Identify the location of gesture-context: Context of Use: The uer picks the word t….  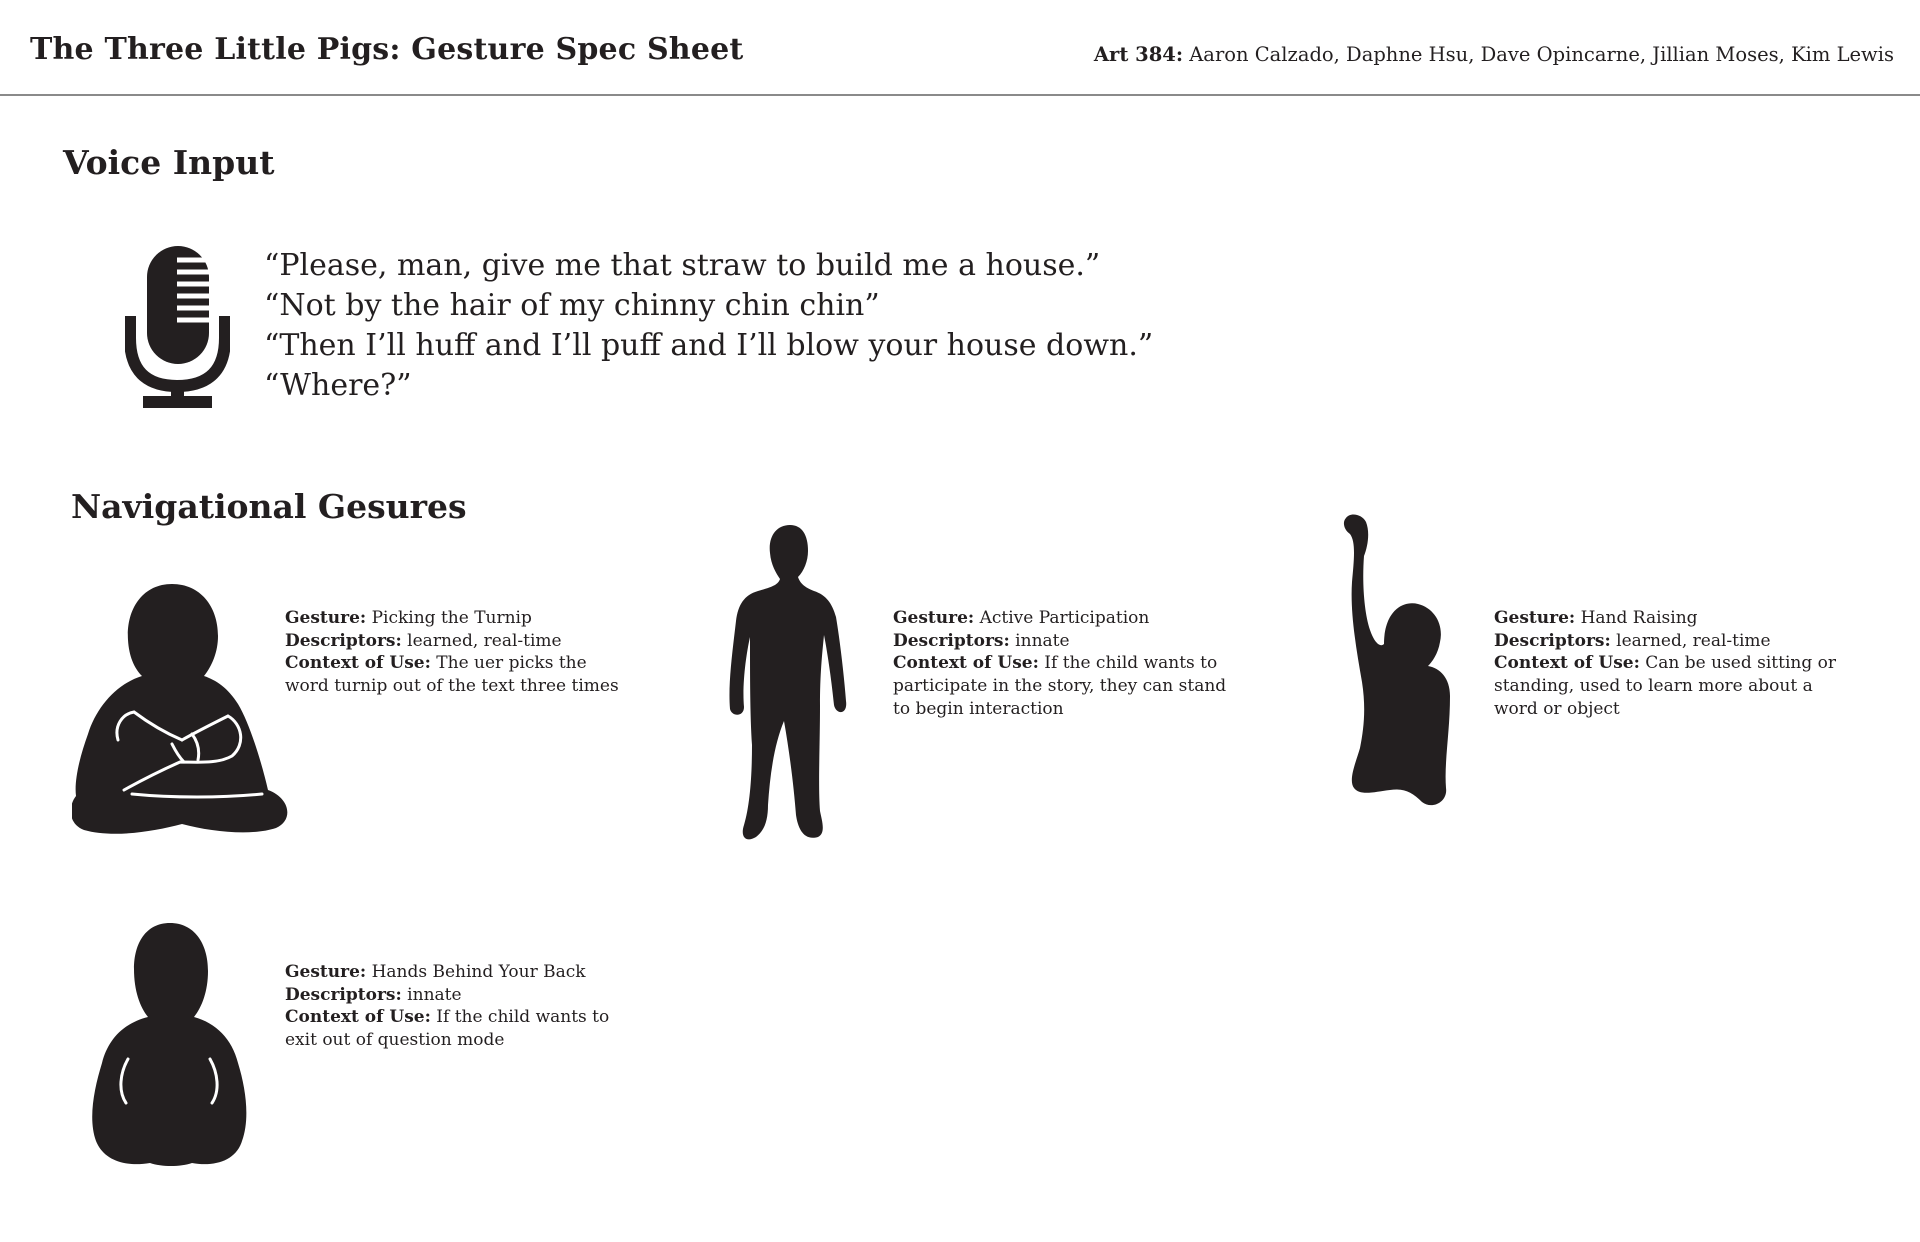
(455, 674).